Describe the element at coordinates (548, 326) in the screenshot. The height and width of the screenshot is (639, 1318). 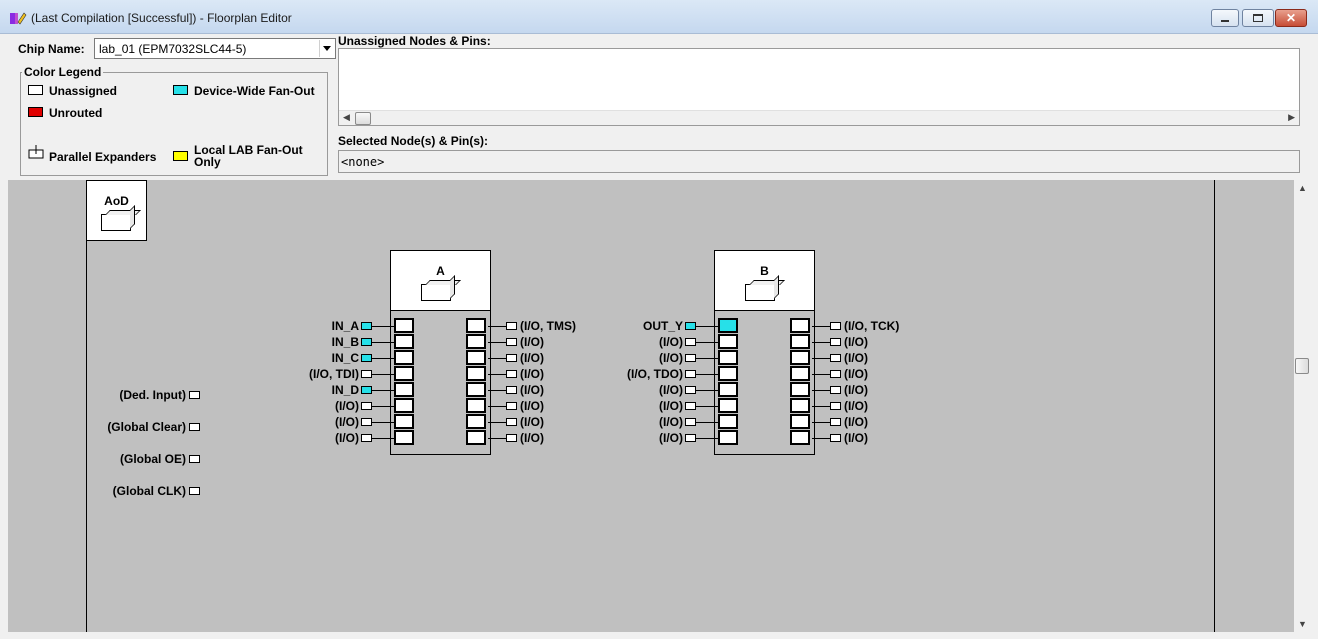
I see `pin-label: (I/O, TMS)` at that location.